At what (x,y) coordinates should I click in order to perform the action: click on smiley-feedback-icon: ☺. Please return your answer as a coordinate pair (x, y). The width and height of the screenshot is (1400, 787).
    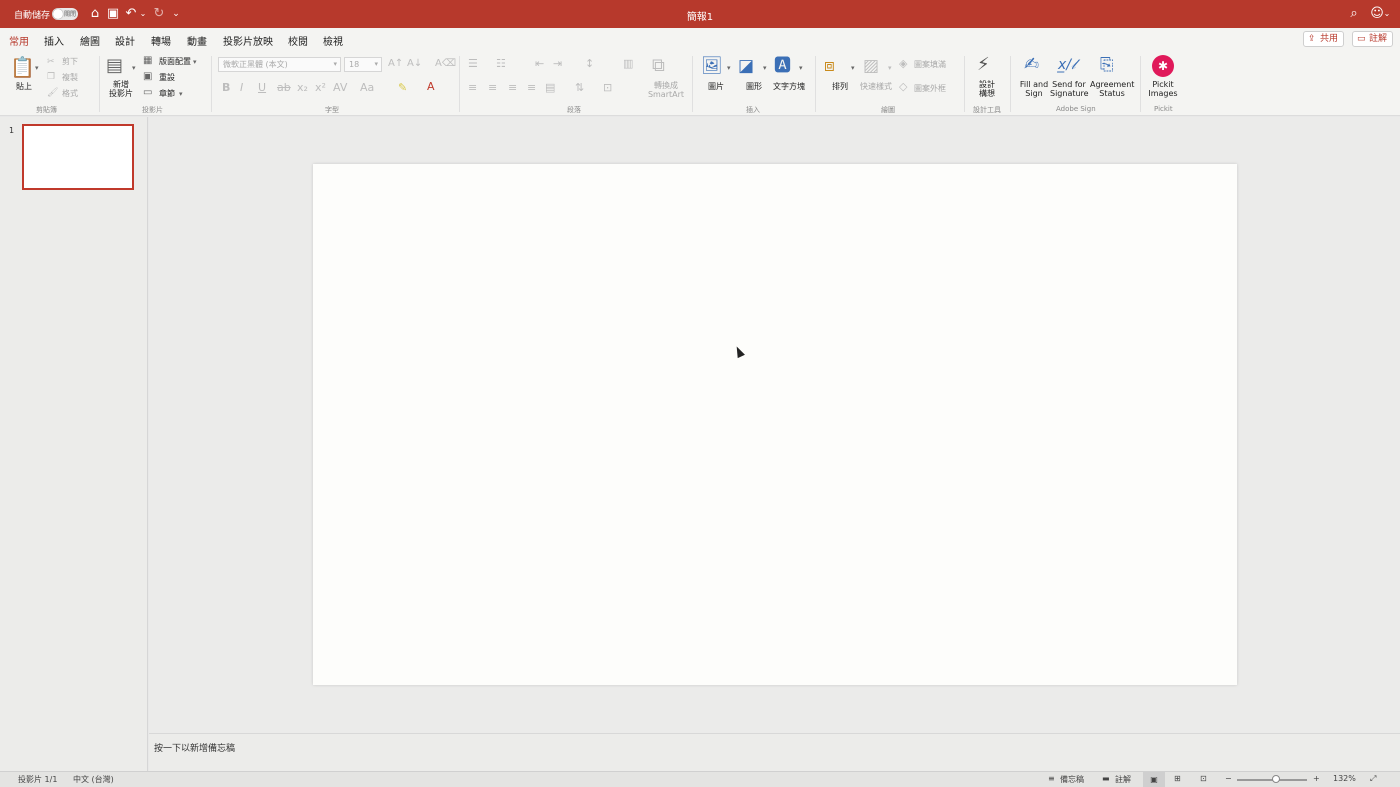
    Looking at the image, I should click on (1377, 14).